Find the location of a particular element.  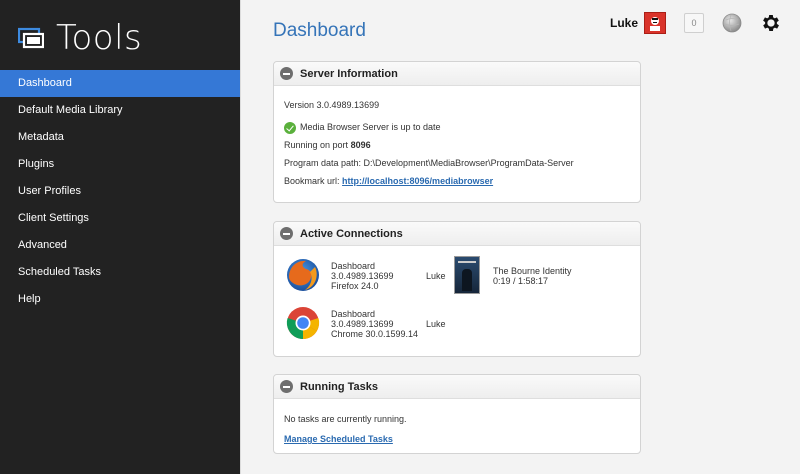

connection-client: Firefox 24.0 is located at coordinates (355, 286).